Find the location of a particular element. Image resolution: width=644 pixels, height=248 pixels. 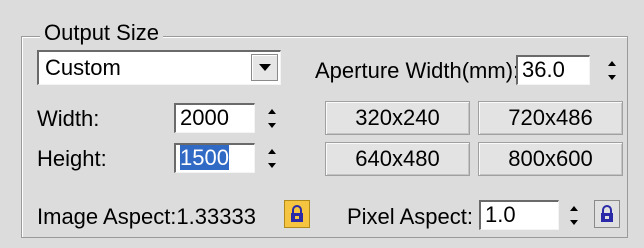

preset-640x480-button: 640x480 is located at coordinates (397, 159).